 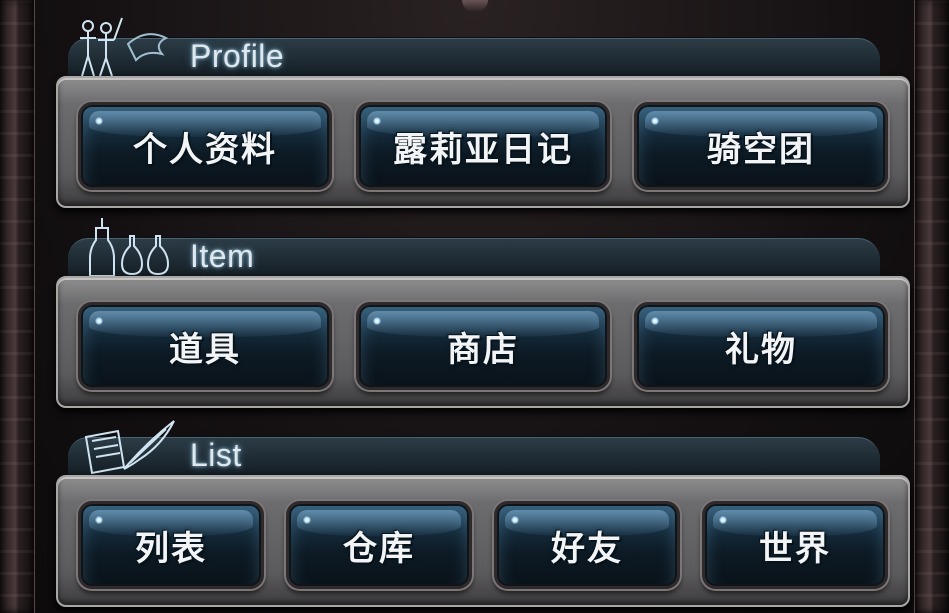 I want to click on button-label: 露莉亚日记, so click(x=483, y=149).